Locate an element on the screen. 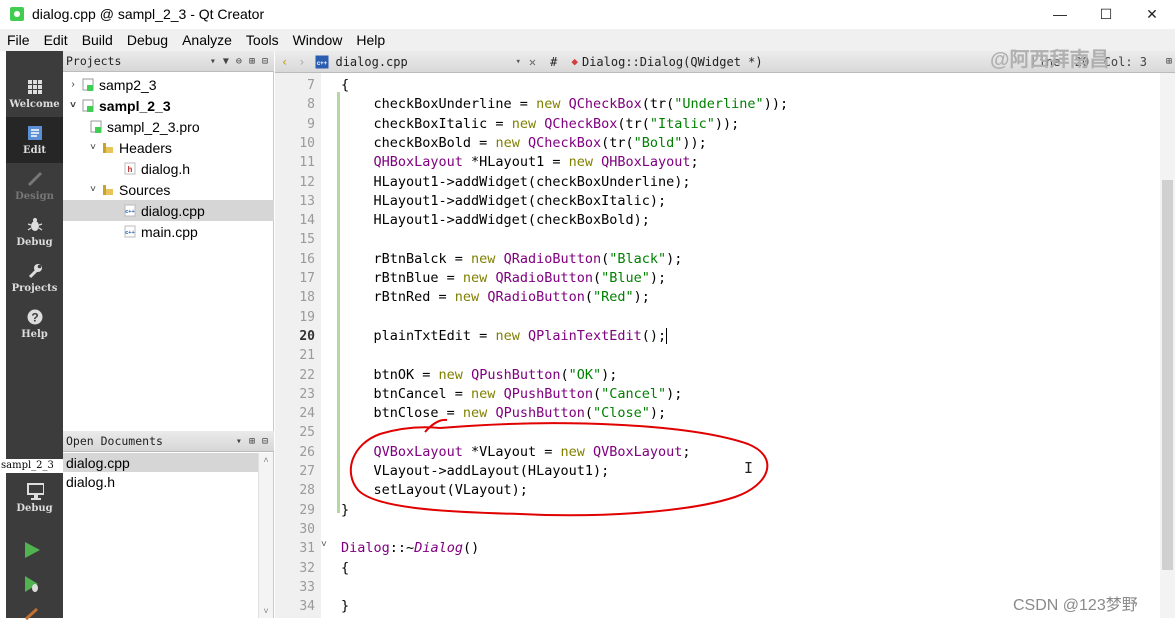  project-icon is located at coordinates (88, 84).